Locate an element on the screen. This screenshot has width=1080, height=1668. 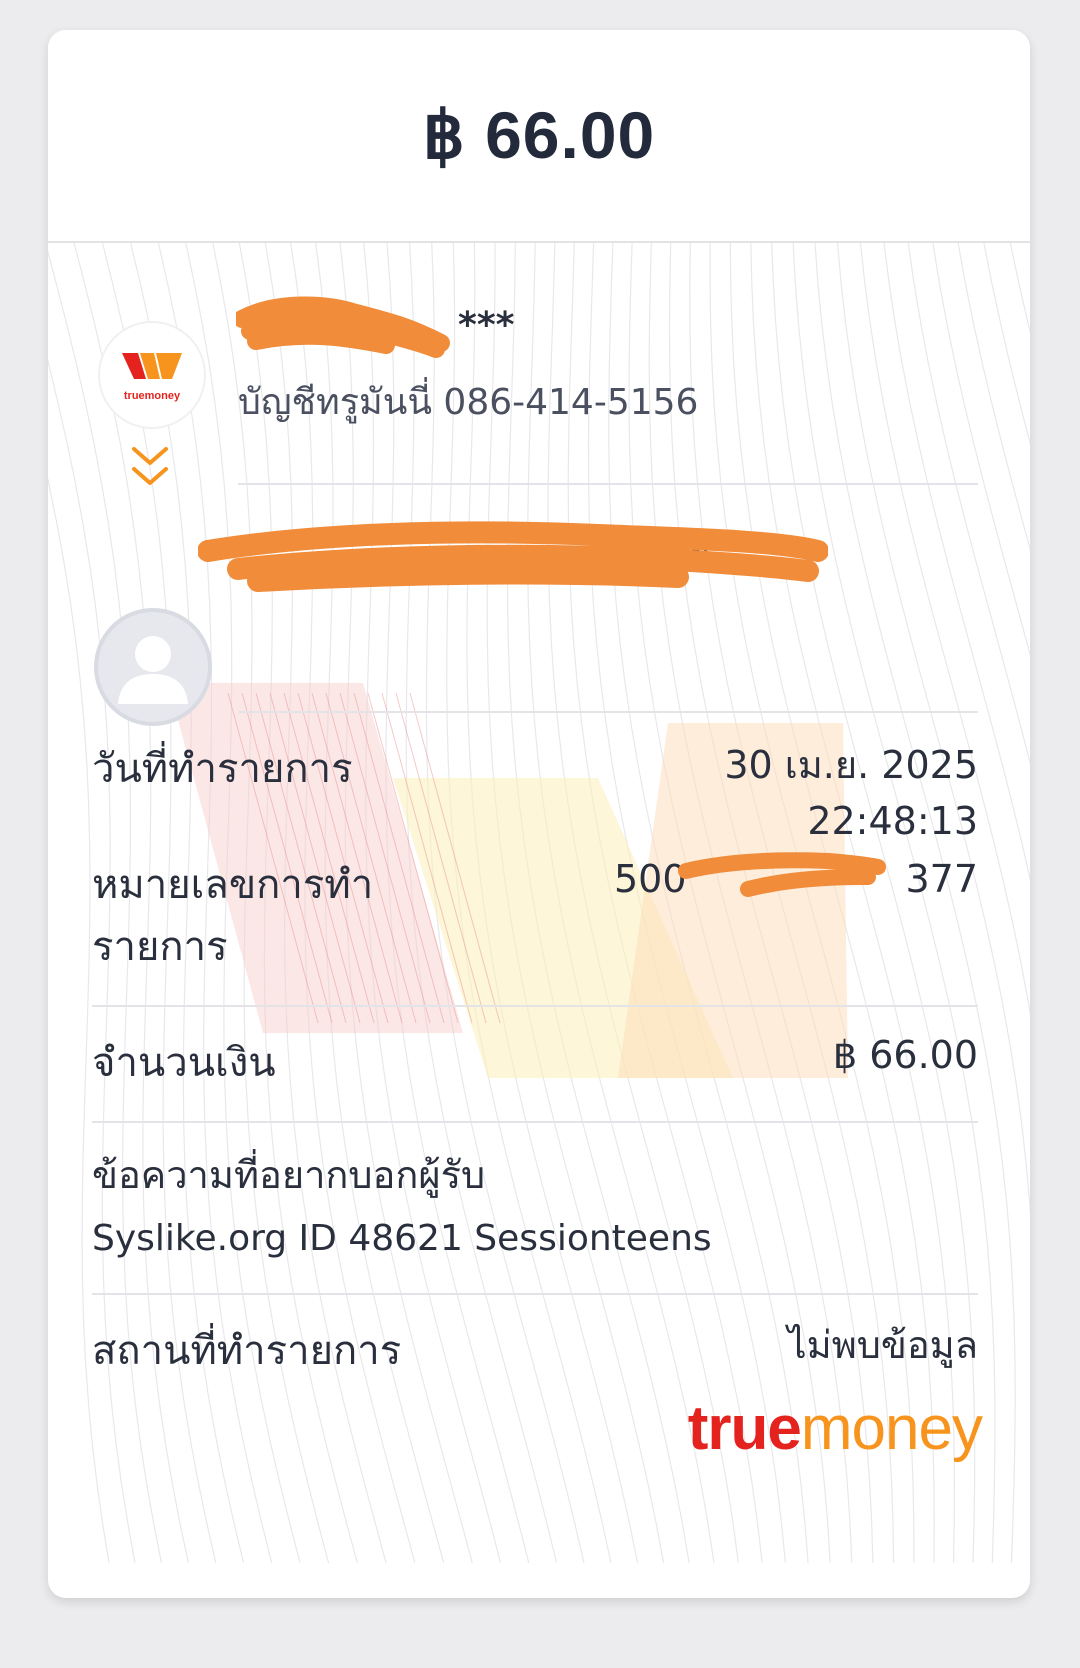
sender-name: *** is located at coordinates (486, 325).